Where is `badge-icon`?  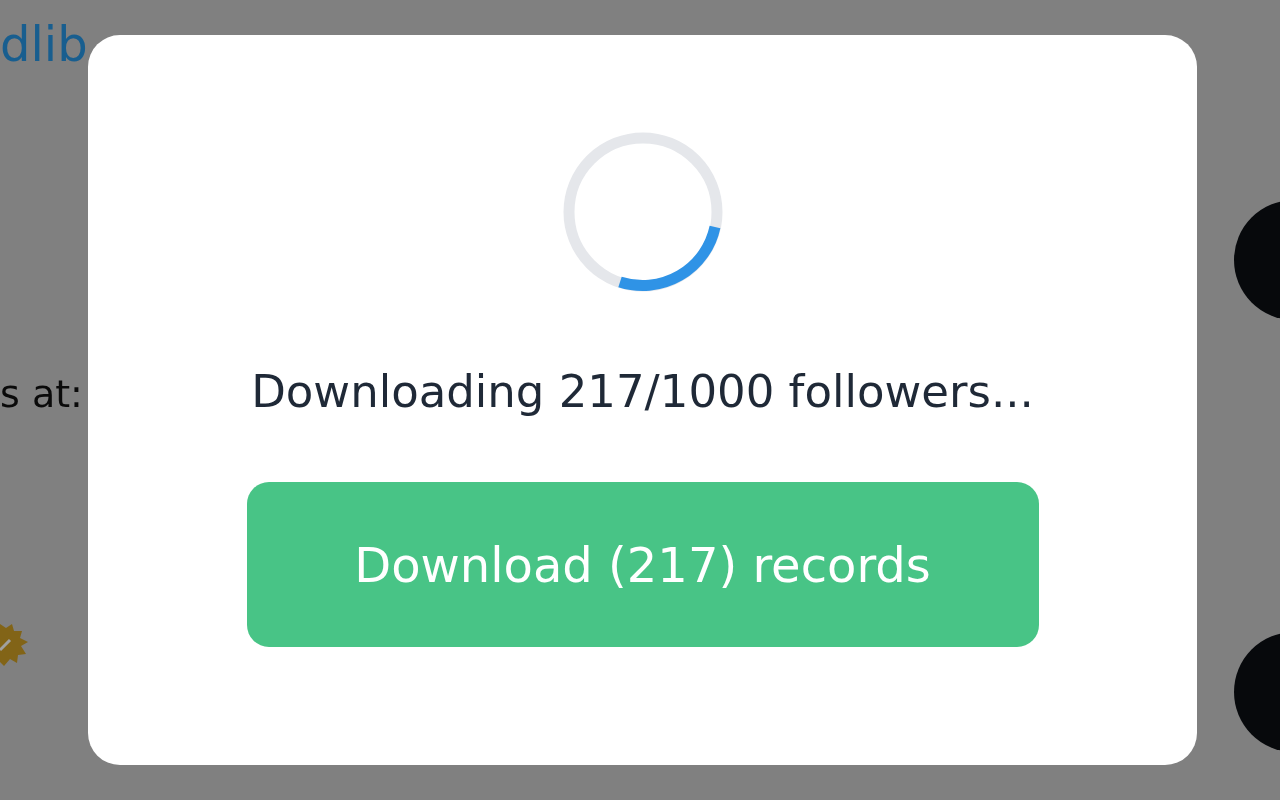 badge-icon is located at coordinates (15, 646).